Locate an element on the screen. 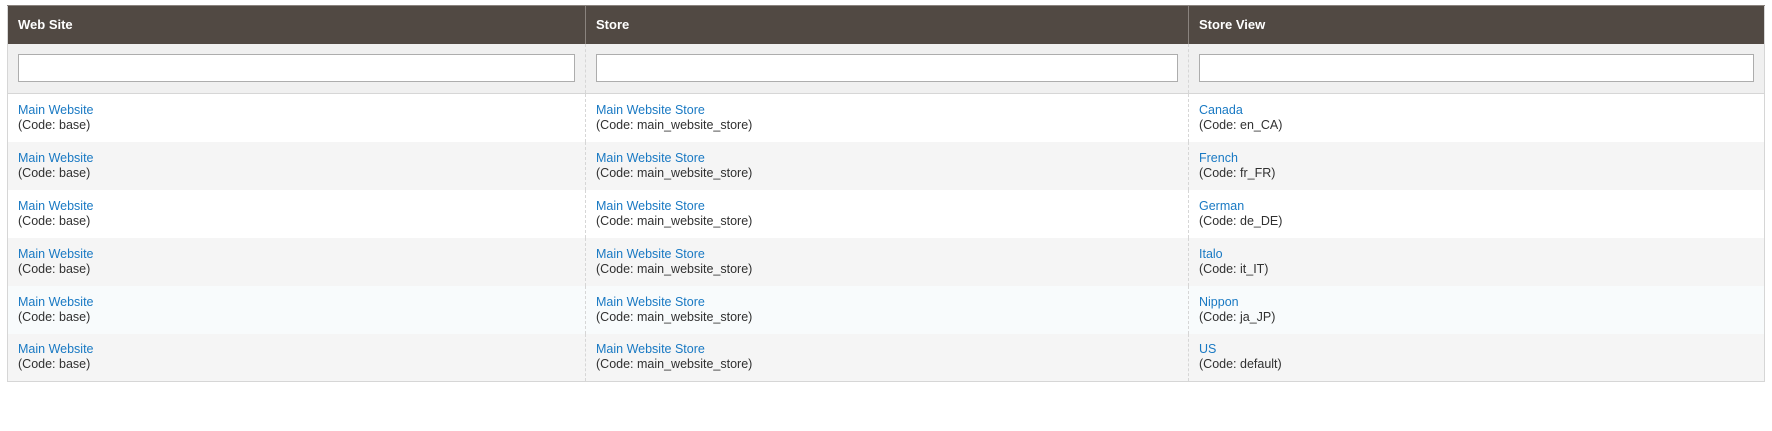 Image resolution: width=1772 pixels, height=431 pixels. store-view-code: (Code: en_CA) is located at coordinates (1241, 124).